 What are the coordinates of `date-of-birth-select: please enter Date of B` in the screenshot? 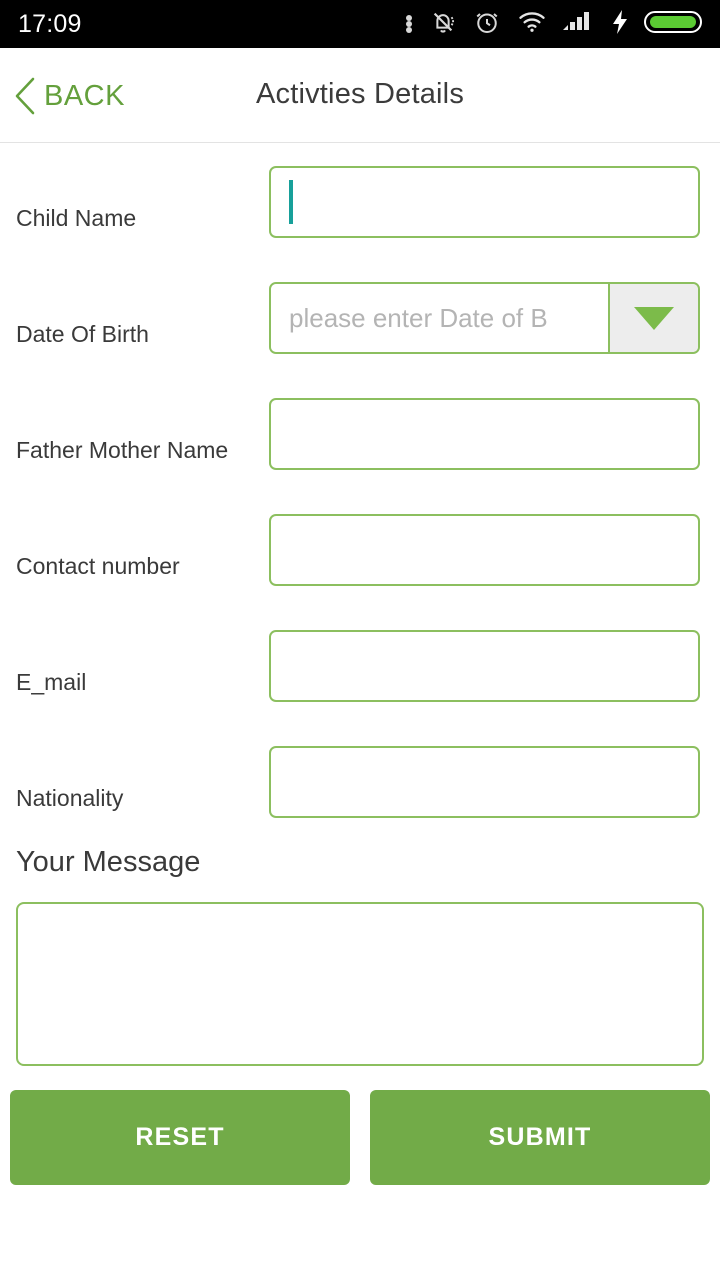 It's located at (484, 318).